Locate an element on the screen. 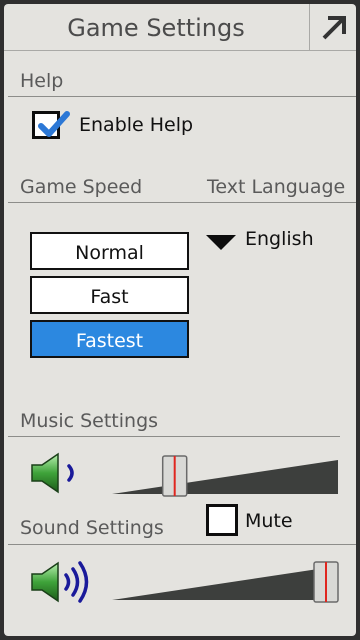 The height and width of the screenshot is (640, 360). music-volume-slider is located at coordinates (225, 476).